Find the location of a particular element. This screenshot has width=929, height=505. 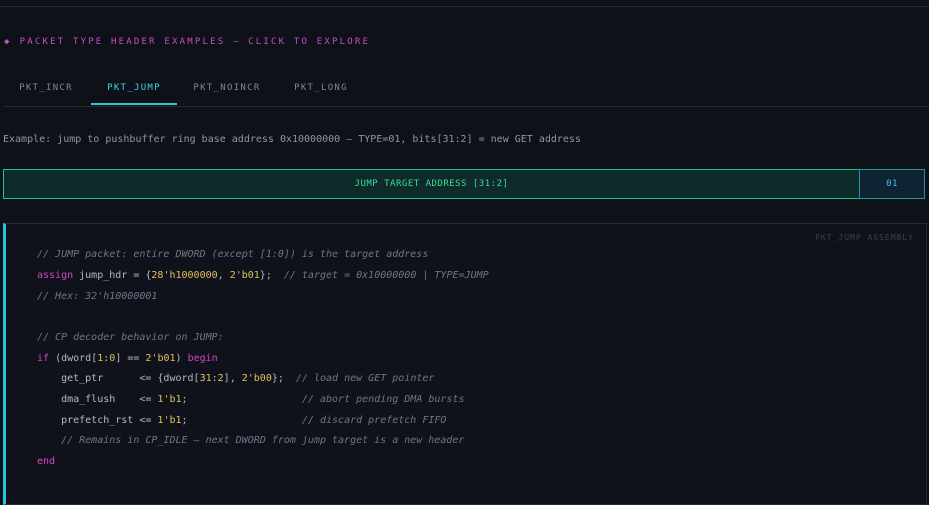

tab-pkt-long: PKT_LONG is located at coordinates (321, 88).